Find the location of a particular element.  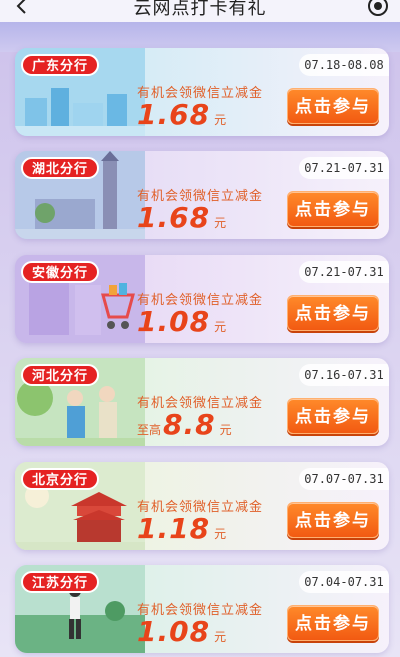

branch-card: 江苏分行 07.04-07.31 有机会领微信立减金 1.08 元 点击参与 is located at coordinates (202, 609).